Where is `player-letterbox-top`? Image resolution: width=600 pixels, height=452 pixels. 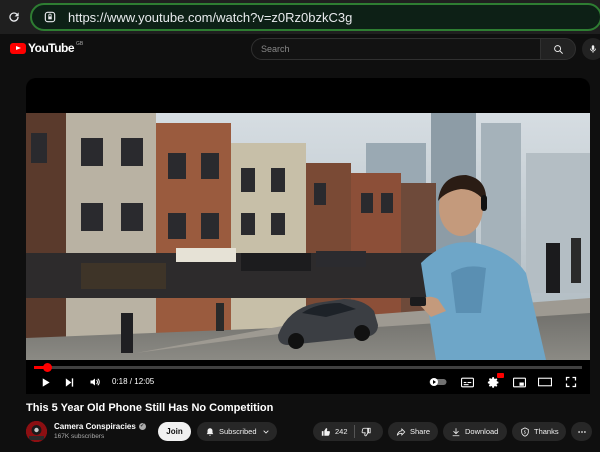 player-letterbox-top is located at coordinates (308, 96).